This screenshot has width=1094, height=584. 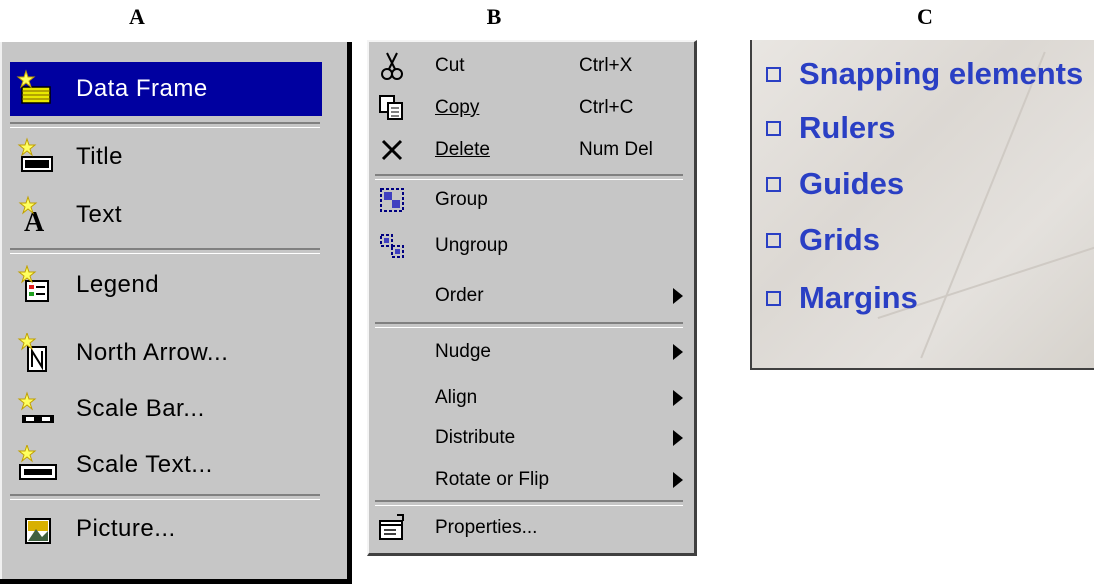 I want to click on menu-item-label: Ungroup, so click(x=471, y=245).